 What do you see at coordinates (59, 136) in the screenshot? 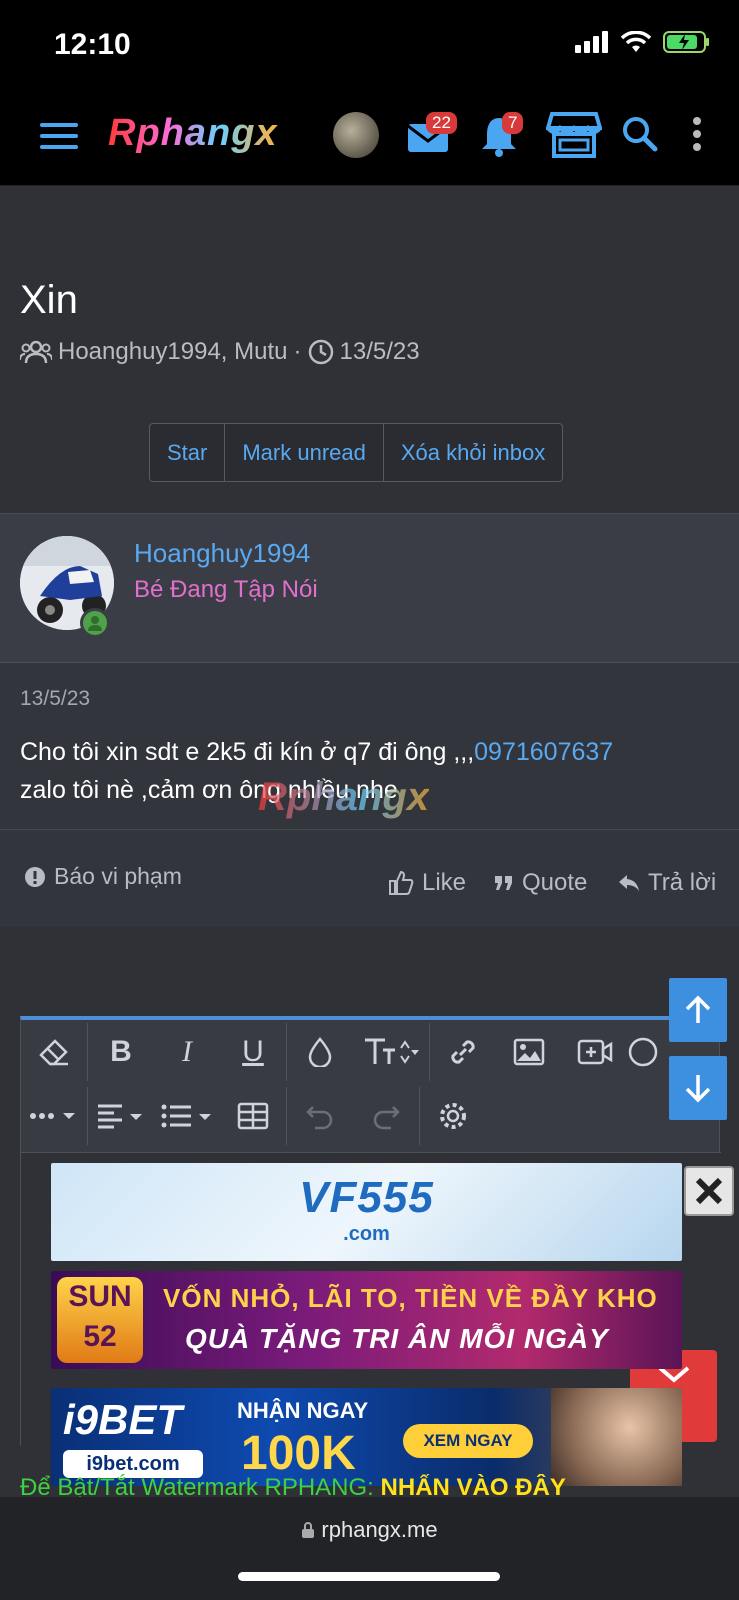
I see `hamburger-menu-icon` at bounding box center [59, 136].